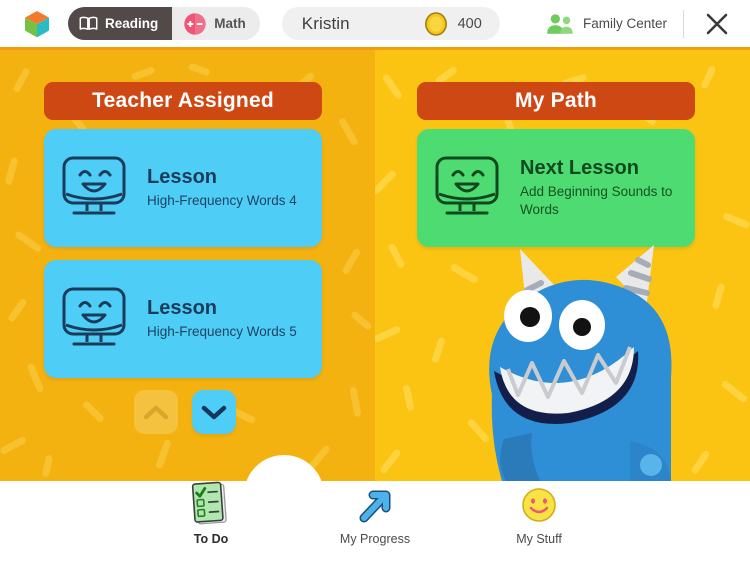 The width and height of the screenshot is (750, 562). I want to click on top-bar: Reading Math Kristin 400 Family Center, so click(375, 23).